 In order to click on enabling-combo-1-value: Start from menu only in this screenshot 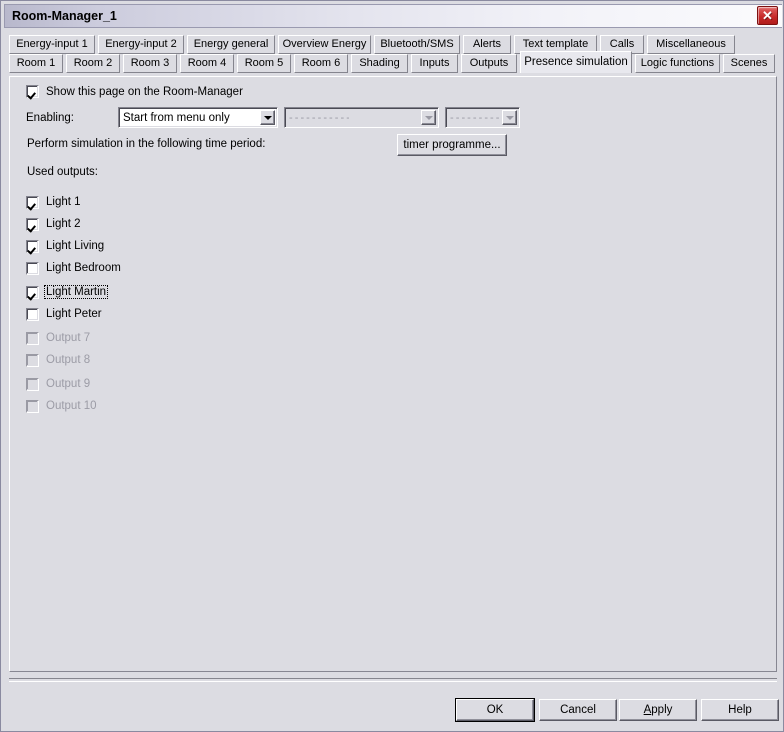, I will do `click(176, 117)`.